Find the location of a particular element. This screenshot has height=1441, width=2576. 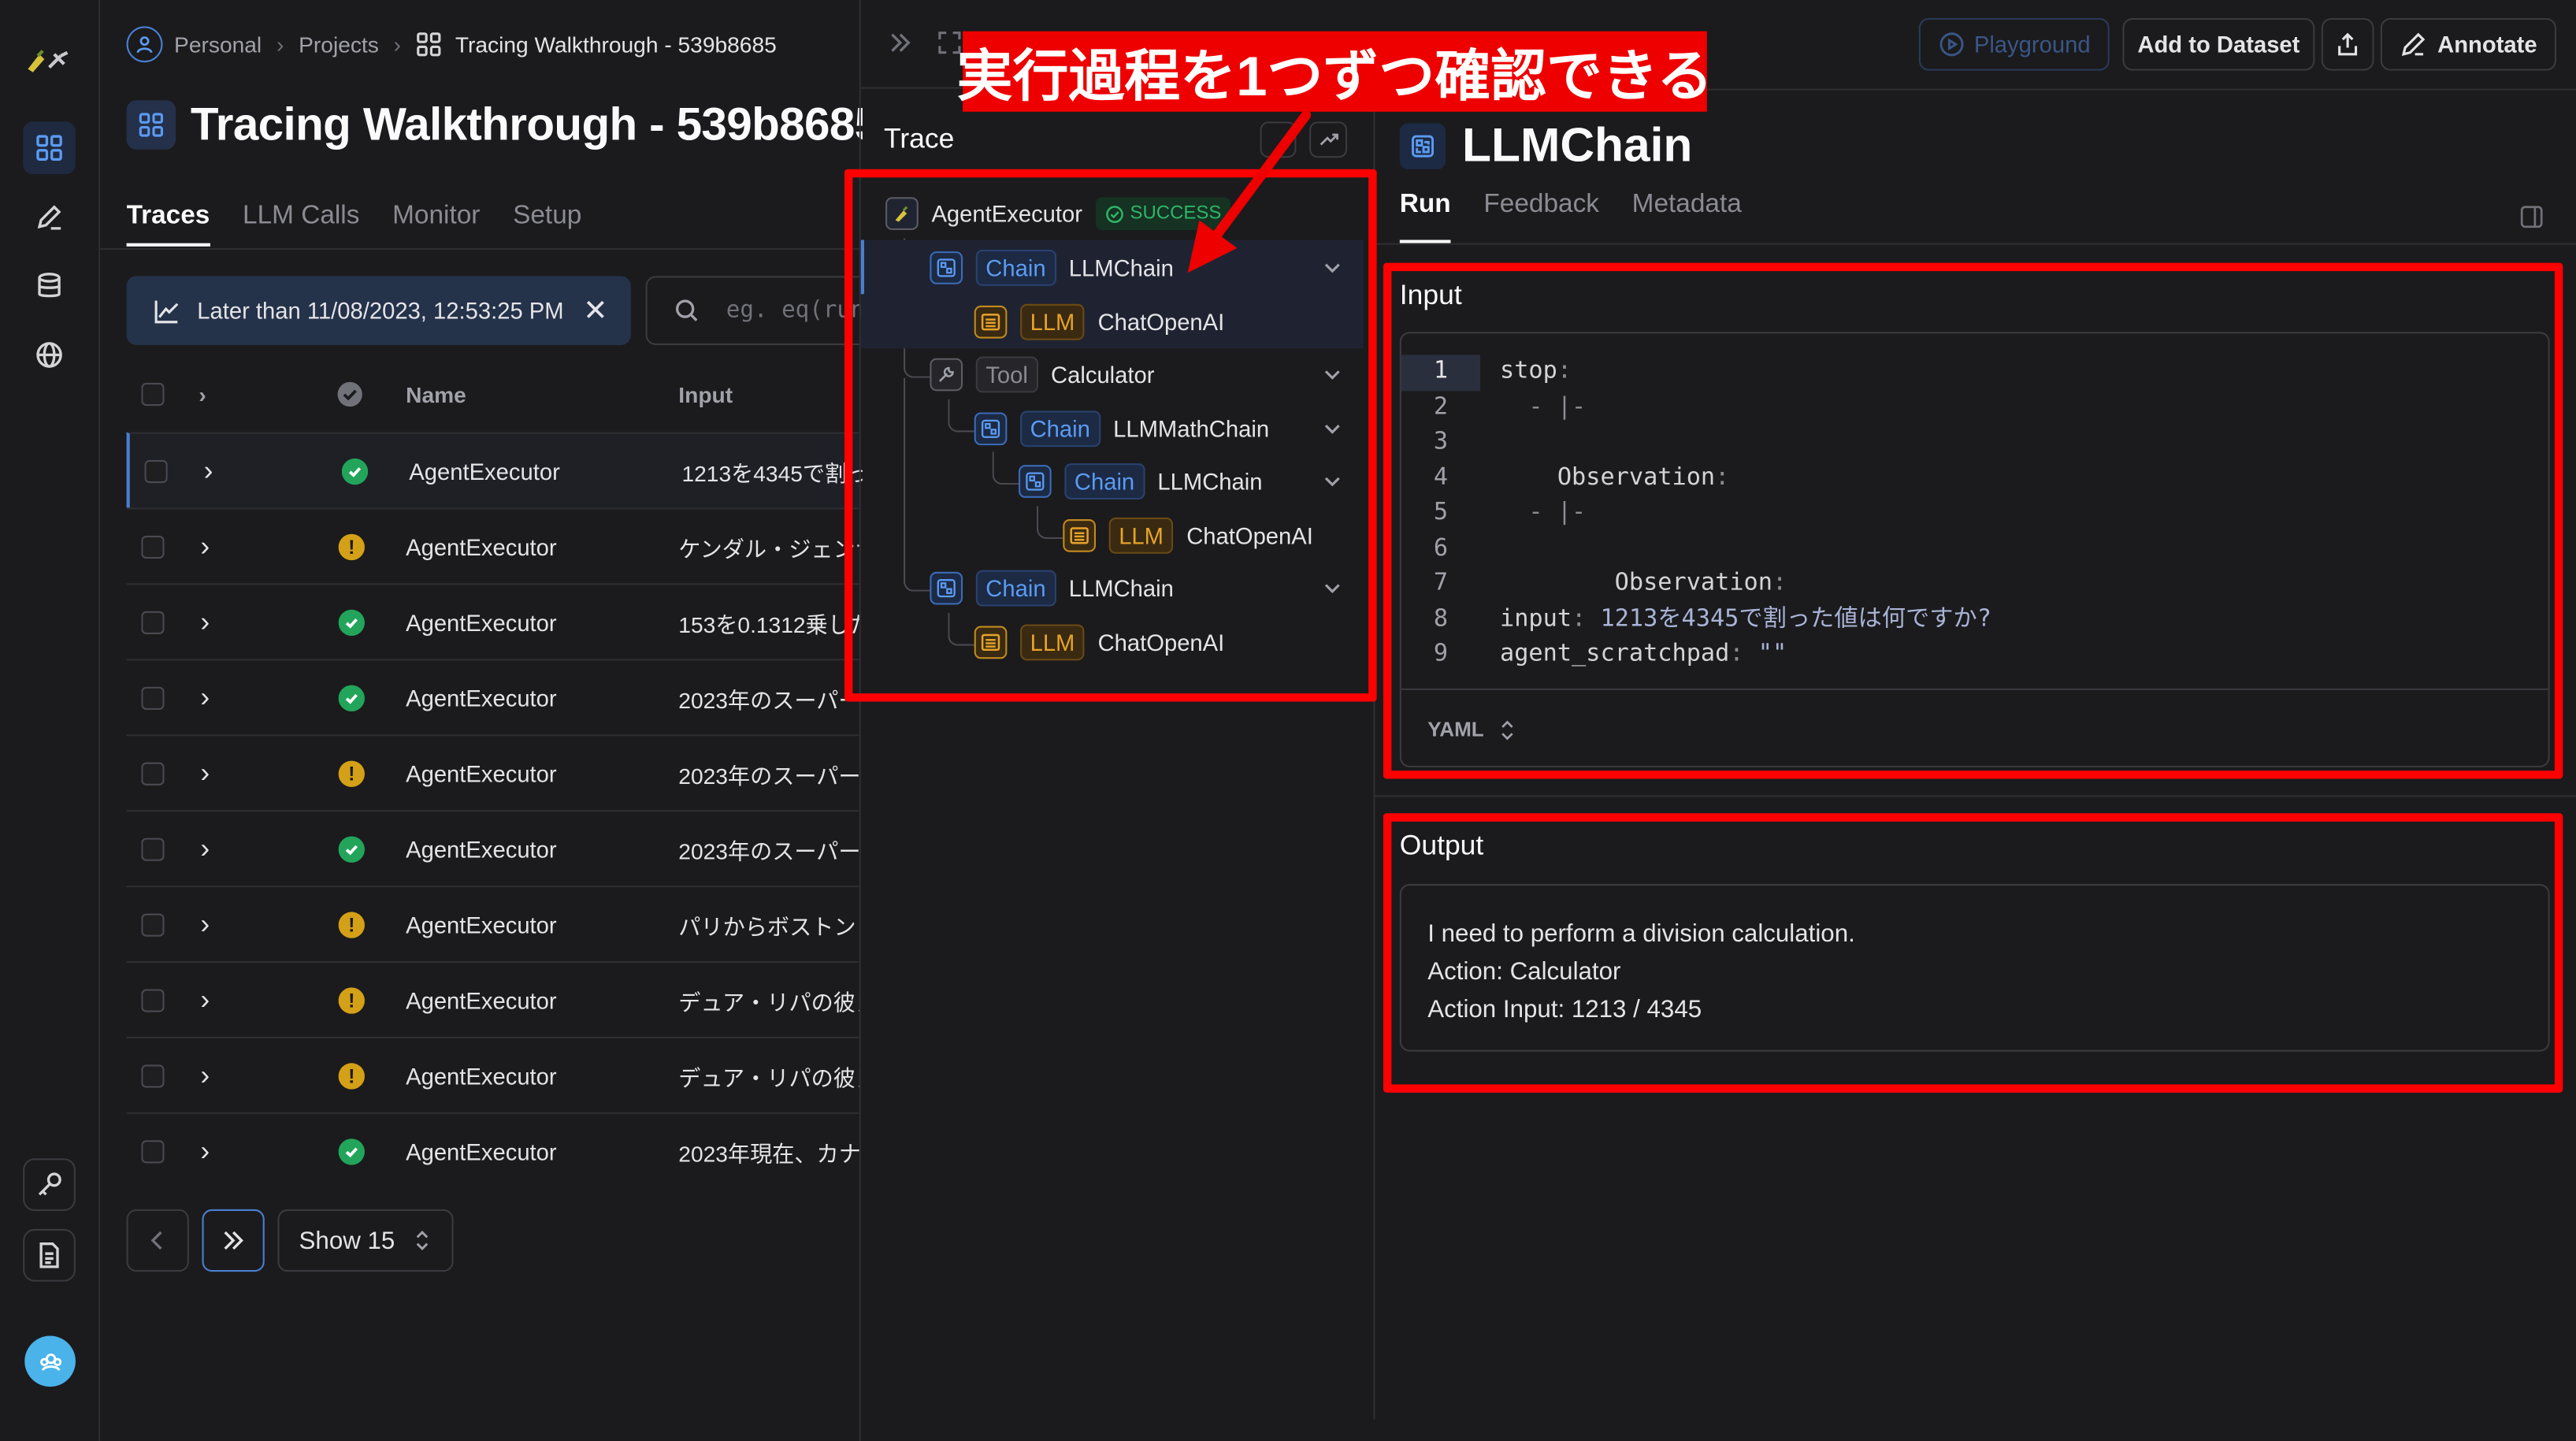

row-input: ケンダル・ジェンナーの is located at coordinates (768, 549).